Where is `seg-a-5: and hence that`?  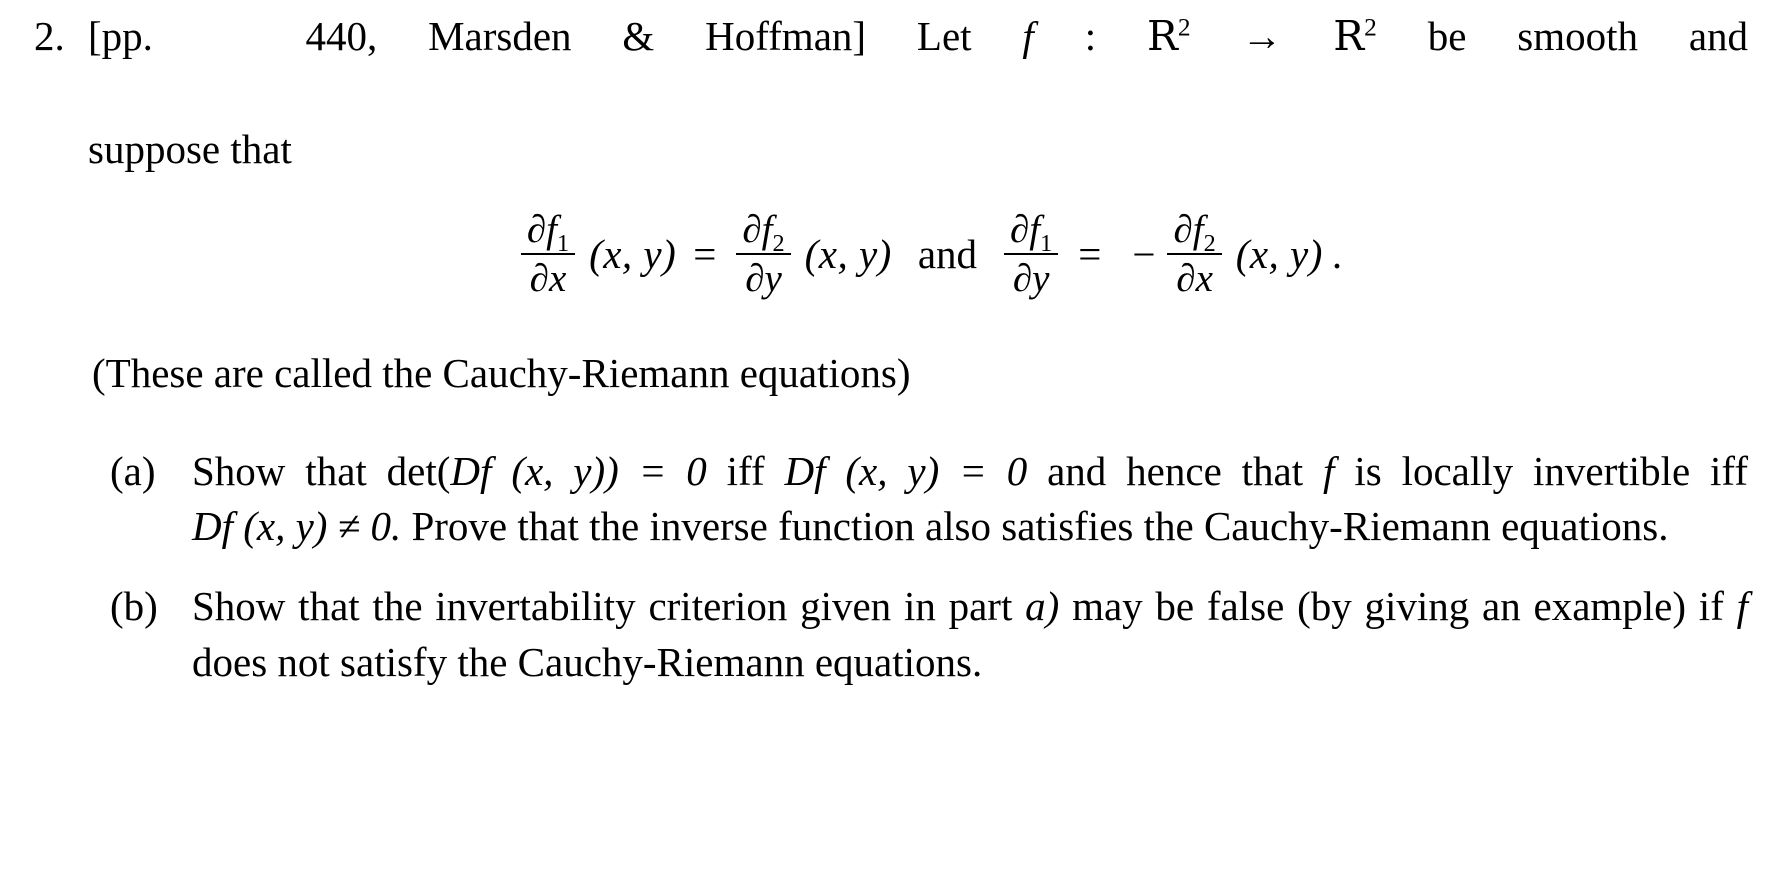 seg-a-5: and hence that is located at coordinates (1175, 470).